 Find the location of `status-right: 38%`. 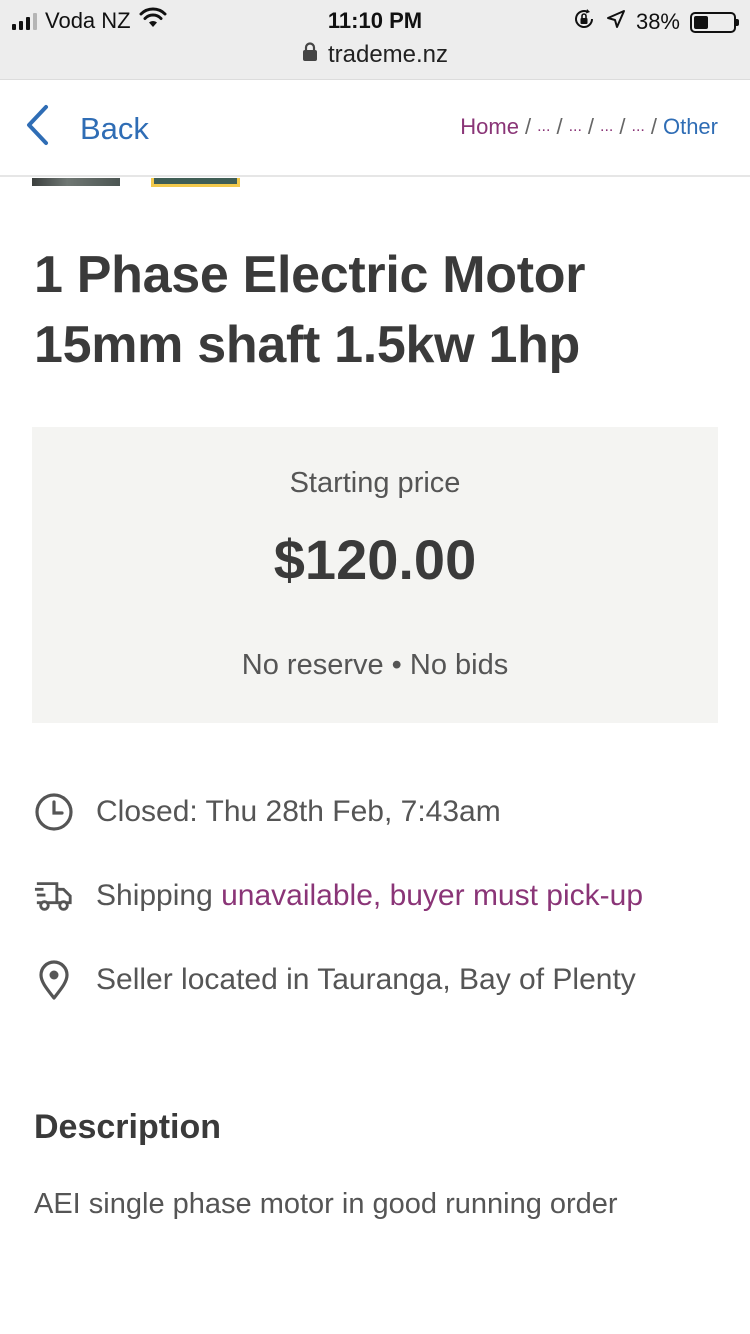

status-right: 38% is located at coordinates (655, 22).